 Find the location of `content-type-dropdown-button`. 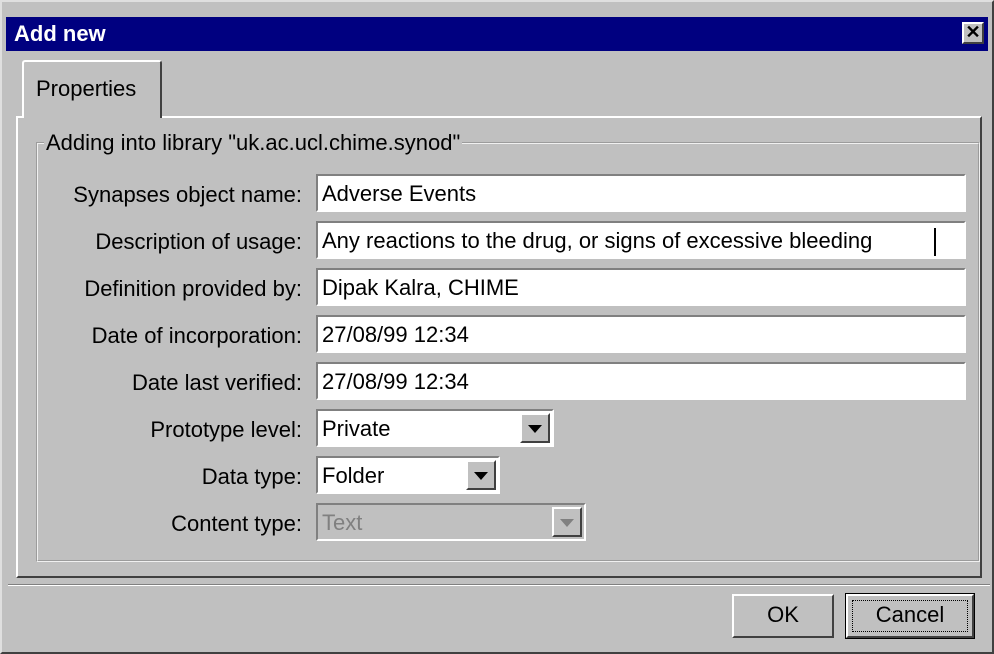

content-type-dropdown-button is located at coordinates (567, 522).